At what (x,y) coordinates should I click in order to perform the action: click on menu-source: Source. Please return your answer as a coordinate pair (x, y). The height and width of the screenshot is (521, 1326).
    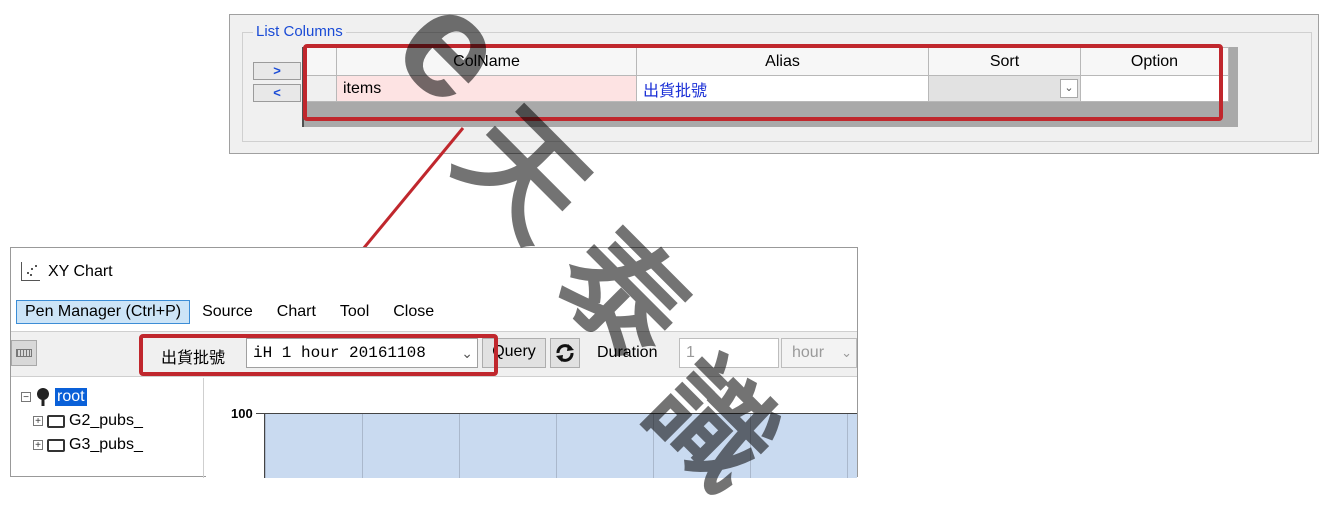
    Looking at the image, I should click on (227, 312).